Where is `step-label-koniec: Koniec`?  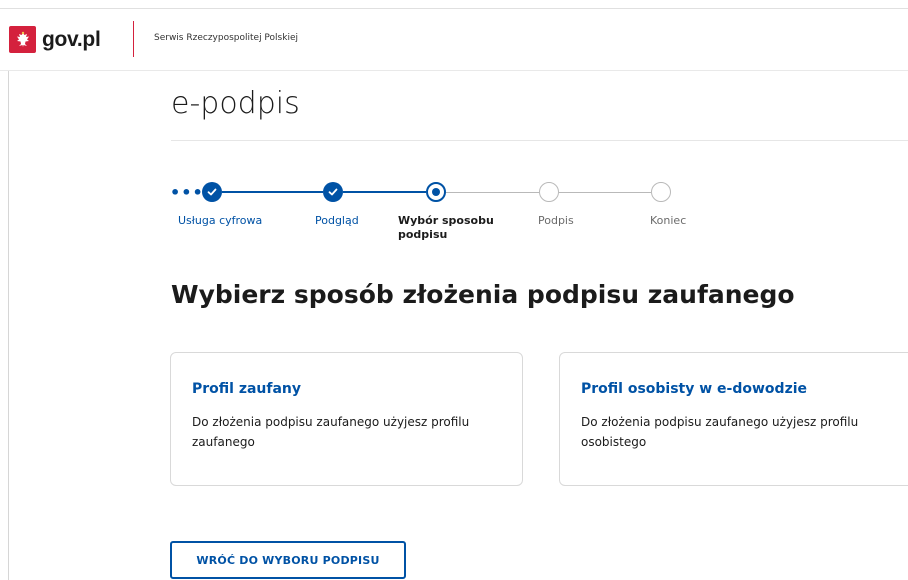
step-label-koniec: Koniec is located at coordinates (668, 220).